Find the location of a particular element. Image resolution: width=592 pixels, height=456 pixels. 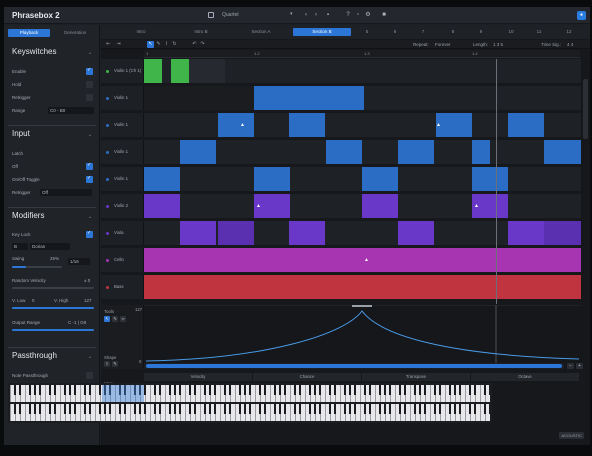

track-lane: ▲ ▲ is located at coordinates (362, 206).